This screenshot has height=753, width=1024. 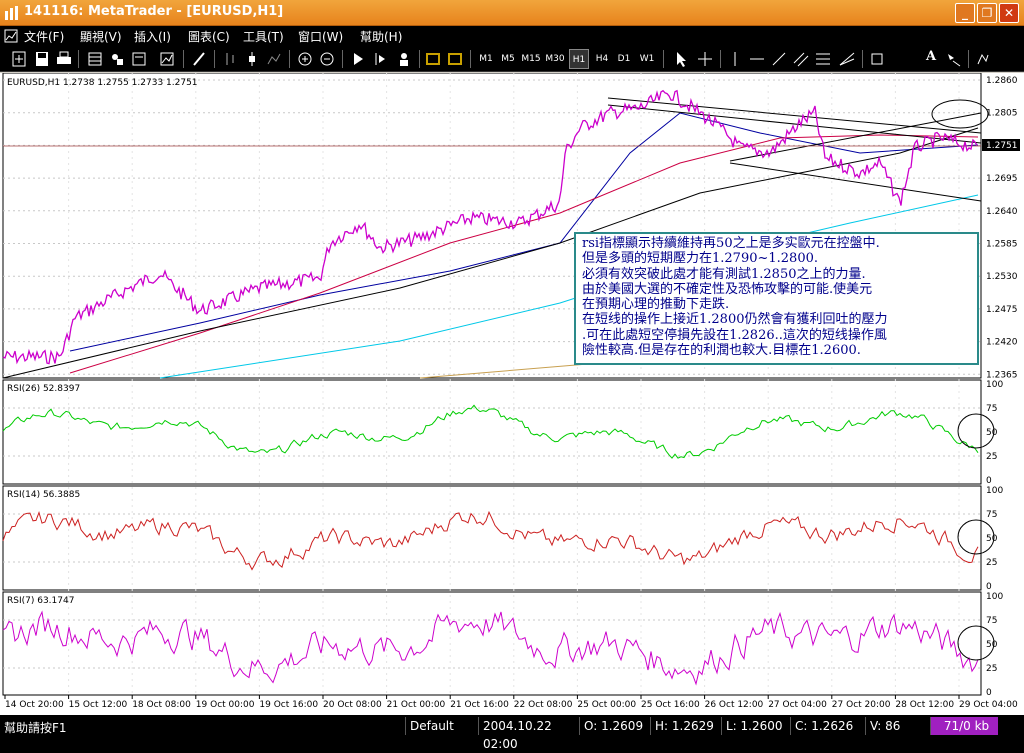 I want to click on close-button: ✕, so click(x=1009, y=13).